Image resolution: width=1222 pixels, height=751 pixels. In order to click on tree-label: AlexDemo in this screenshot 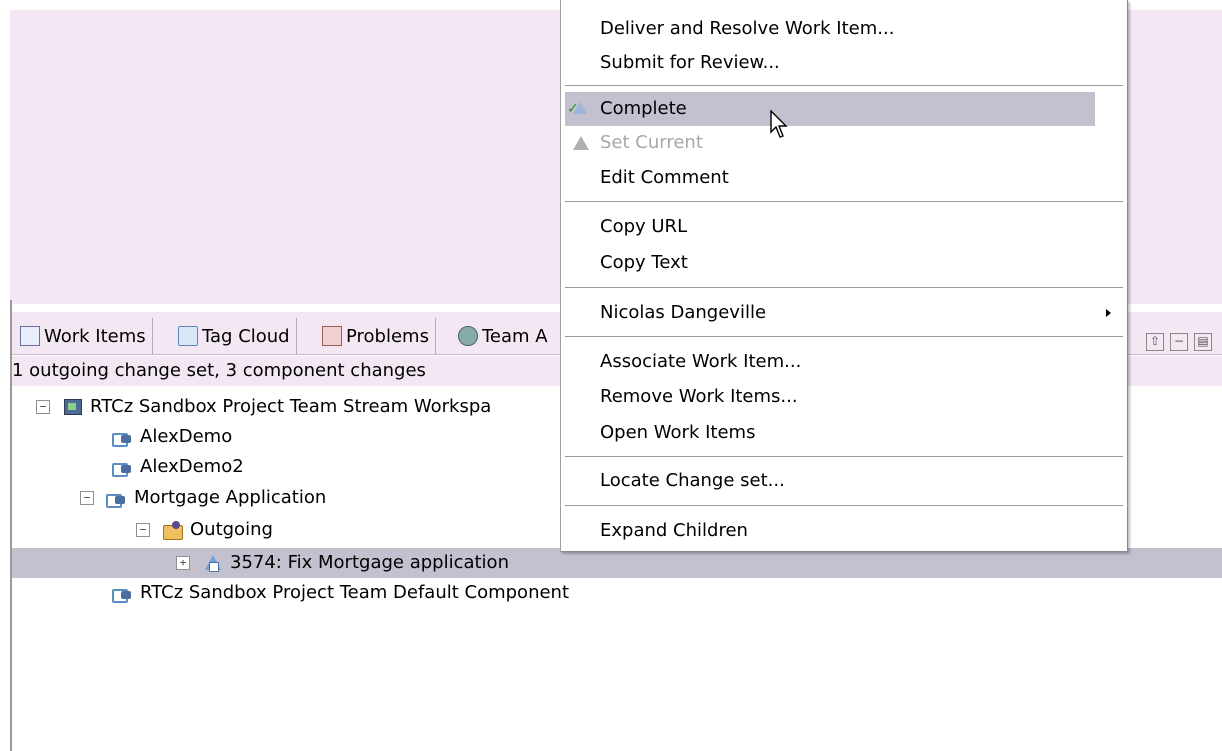, I will do `click(186, 436)`.